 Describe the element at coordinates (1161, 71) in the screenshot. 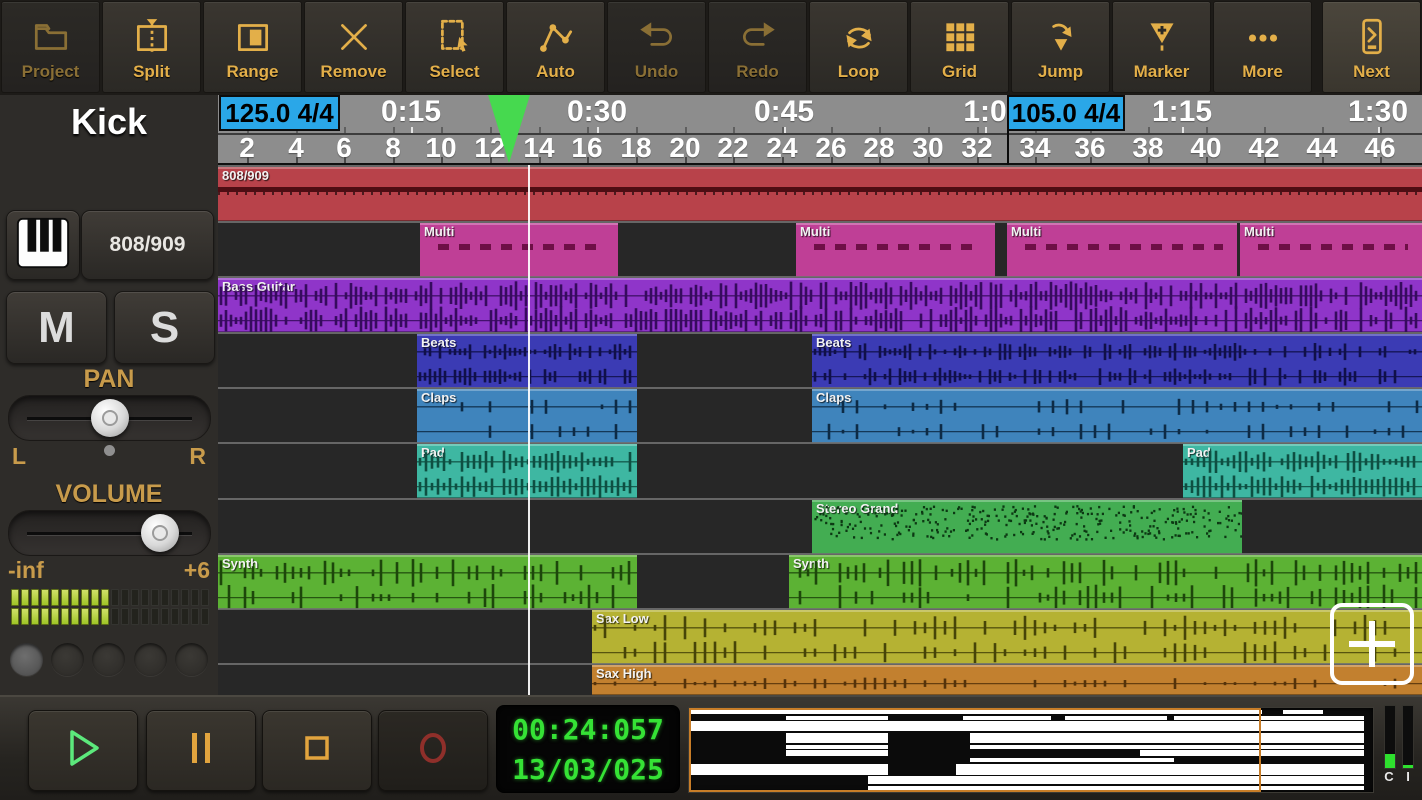

I see `toolbar-button-label: Marker` at that location.